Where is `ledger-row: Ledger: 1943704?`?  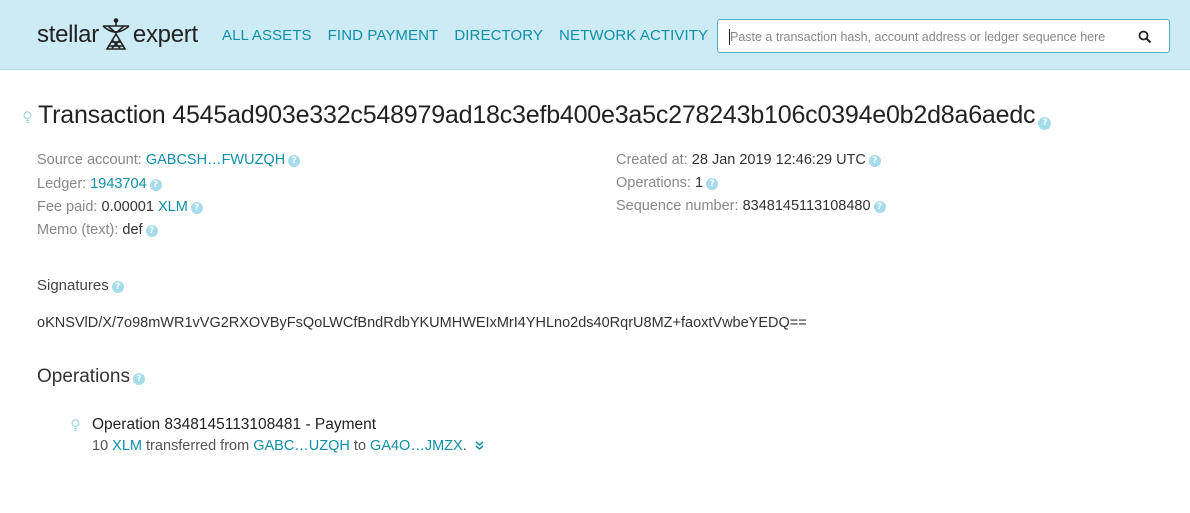
ledger-row: Ledger: 1943704? is located at coordinates (99, 184).